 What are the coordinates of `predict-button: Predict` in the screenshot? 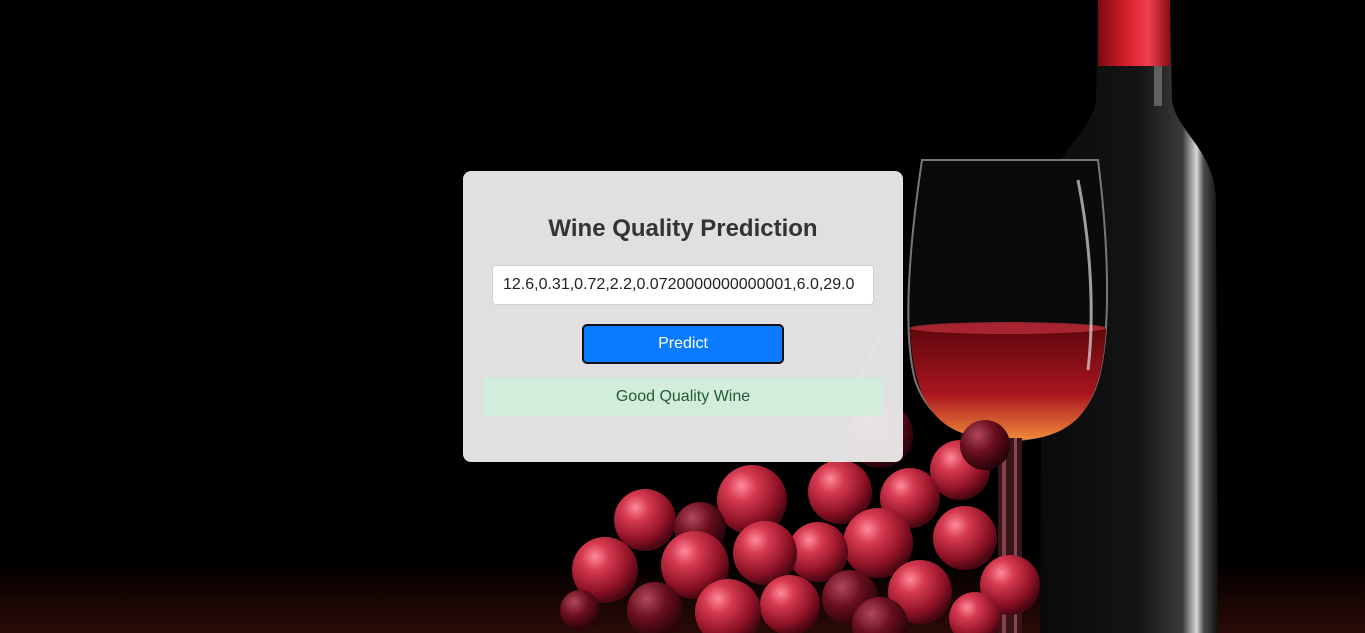 It's located at (683, 344).